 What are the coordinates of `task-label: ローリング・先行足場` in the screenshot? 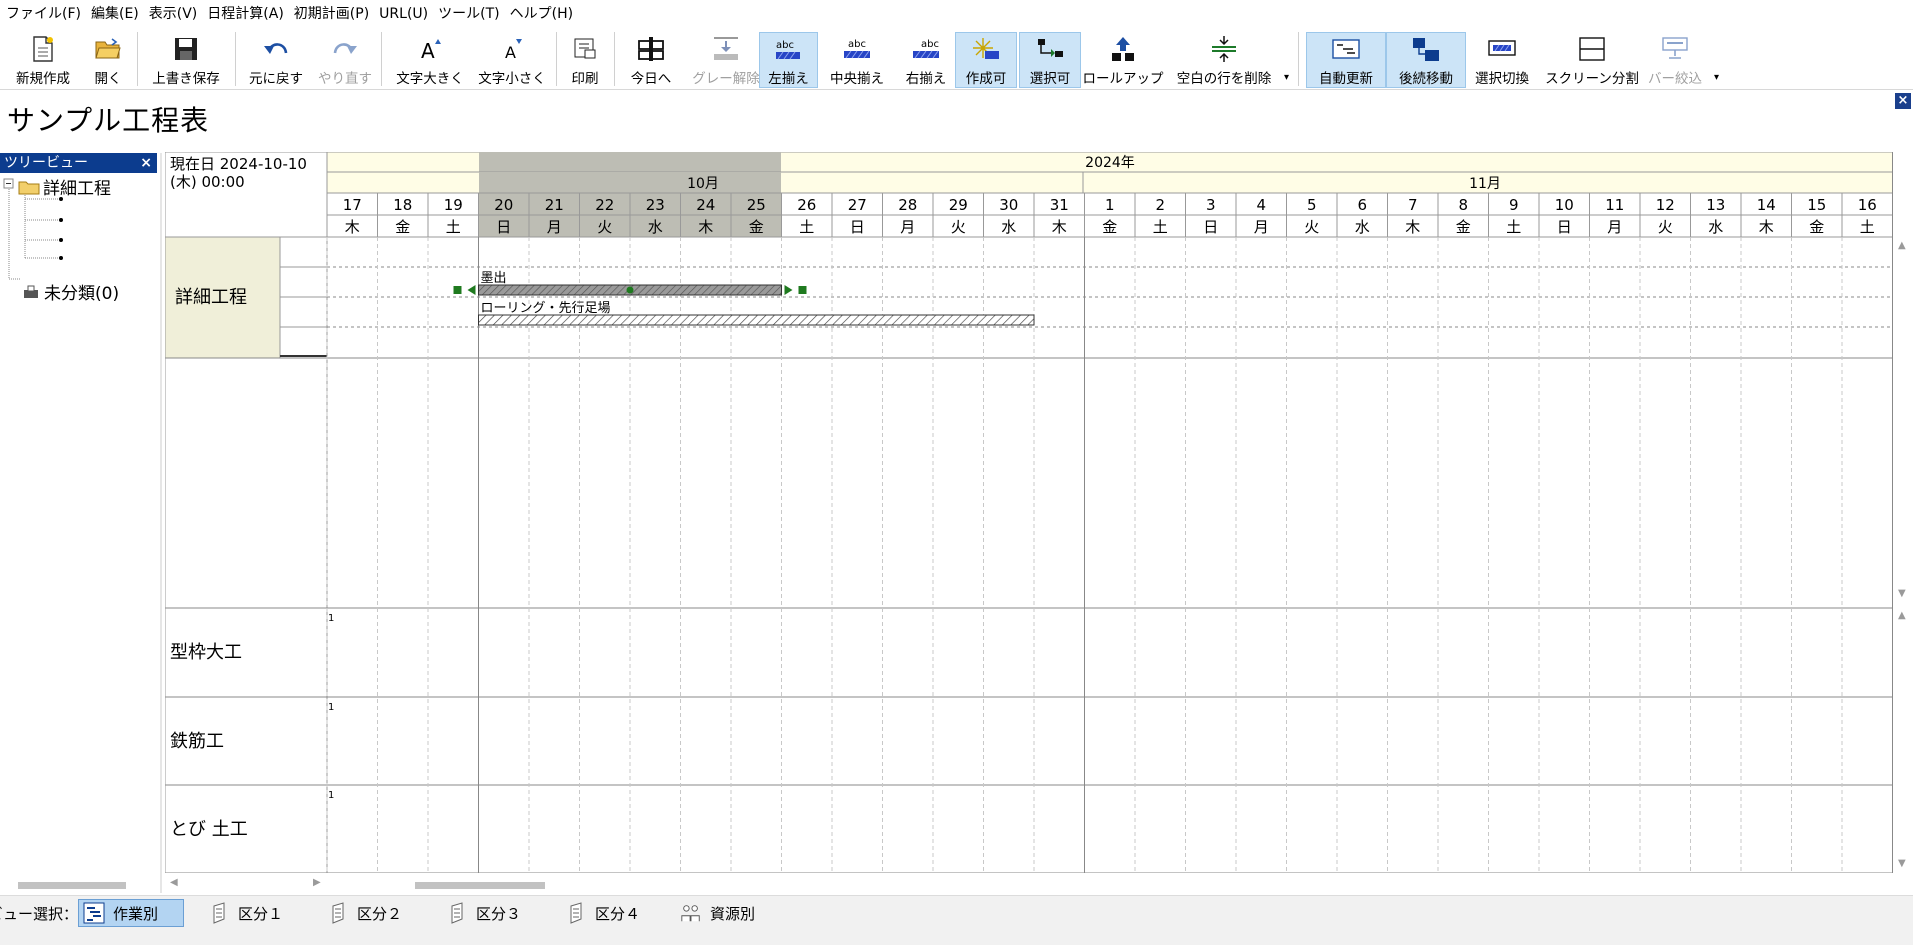 It's located at (546, 308).